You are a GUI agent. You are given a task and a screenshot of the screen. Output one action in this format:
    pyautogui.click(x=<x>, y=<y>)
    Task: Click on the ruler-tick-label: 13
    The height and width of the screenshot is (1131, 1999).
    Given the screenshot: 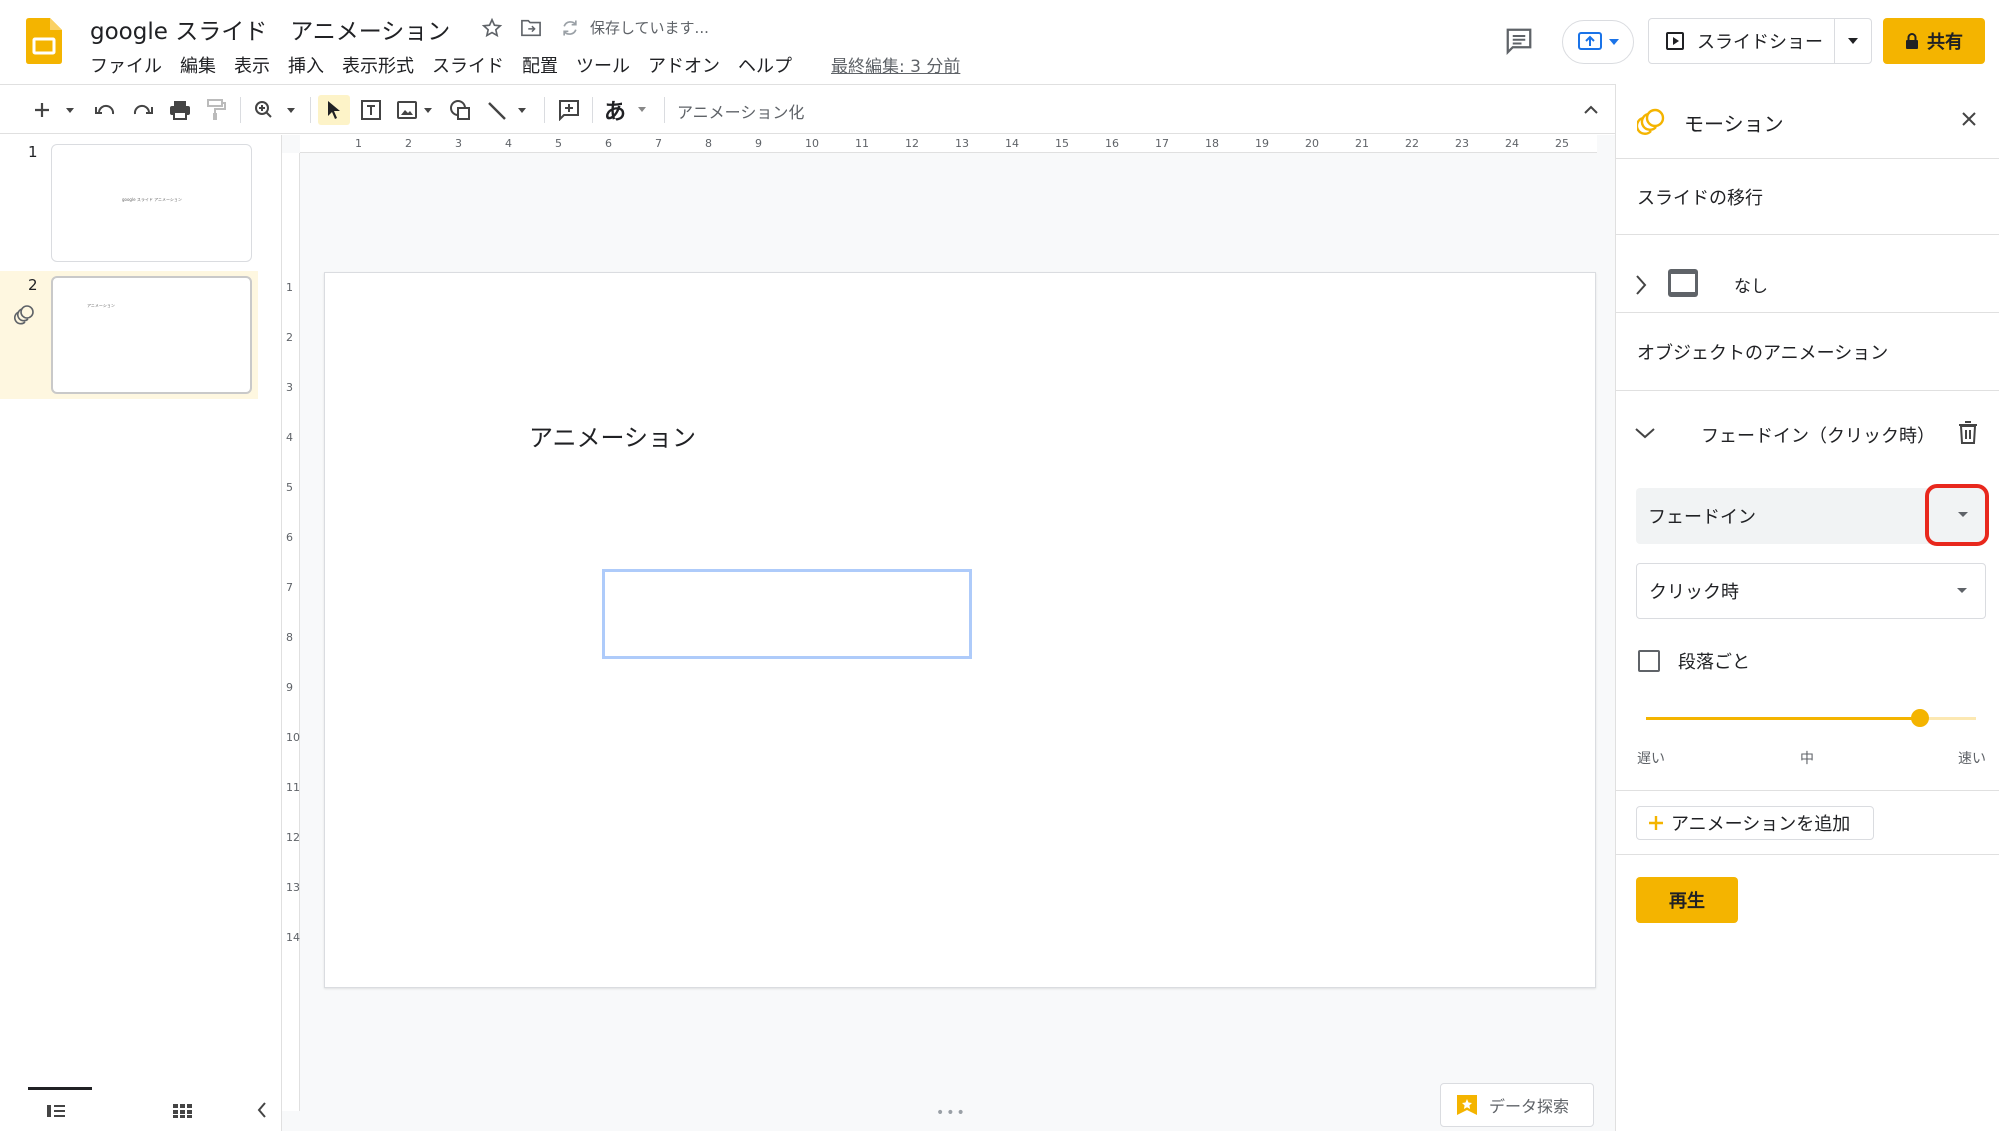 What is the action you would take?
    pyautogui.click(x=962, y=143)
    